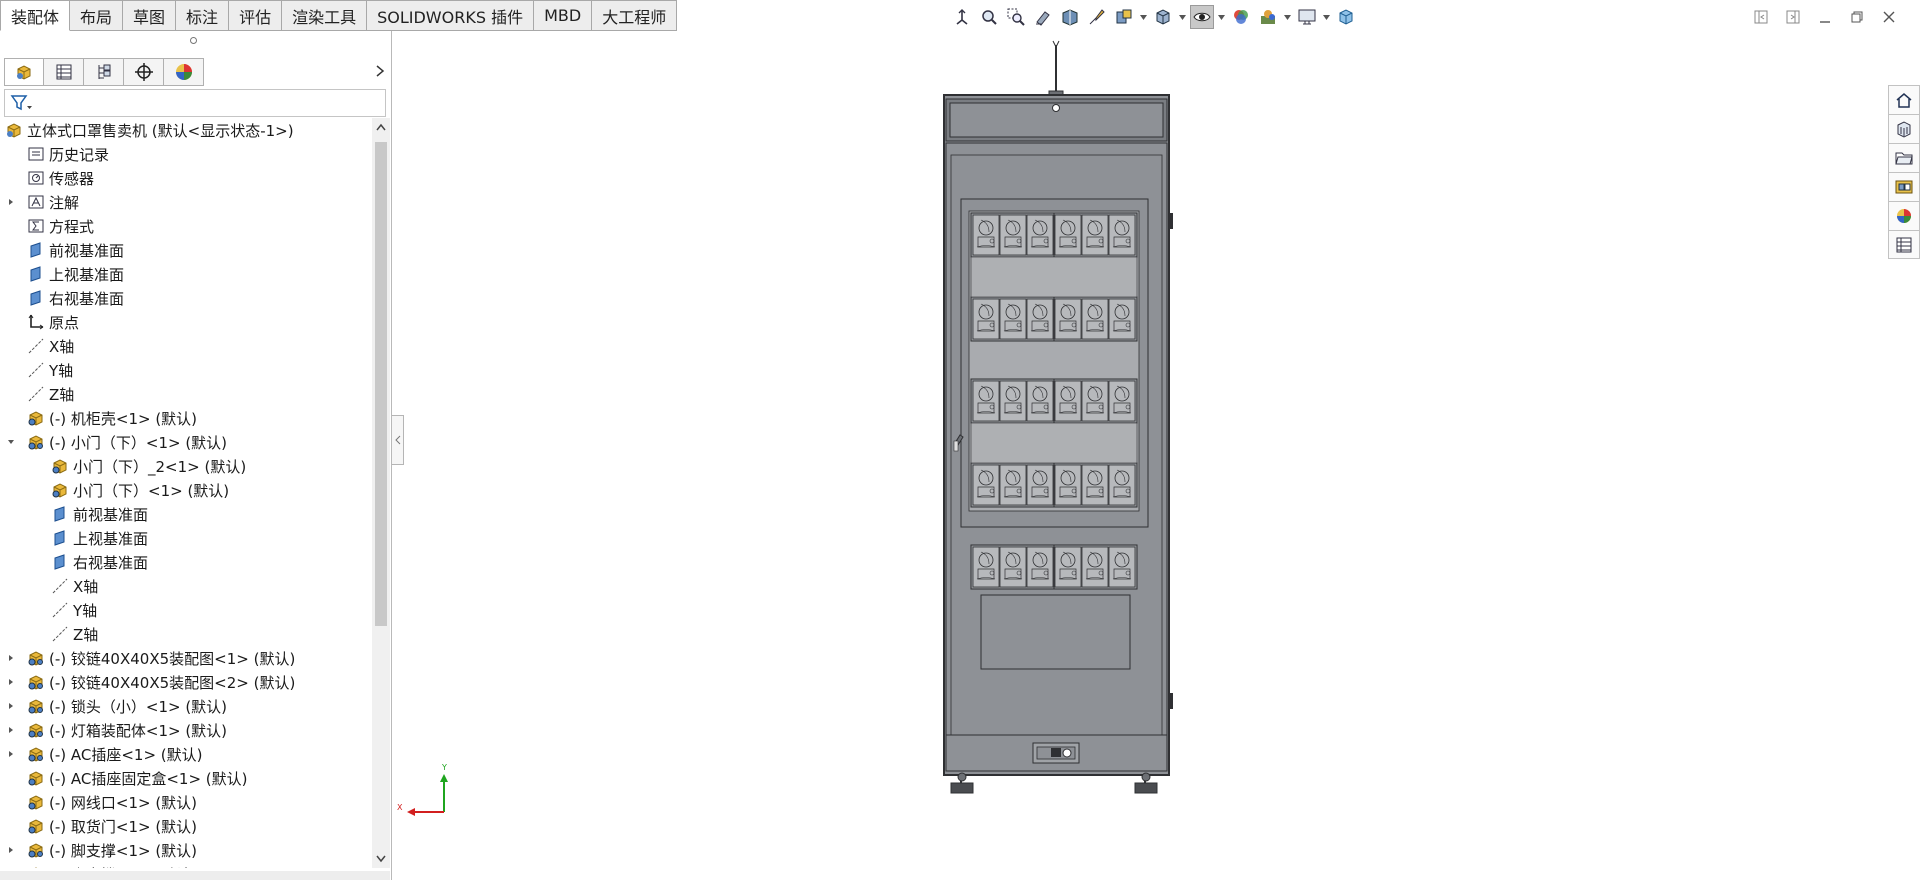  What do you see at coordinates (186, 865) in the screenshot?
I see `tree-item: (-) 脚支撑<2> (默认)` at bounding box center [186, 865].